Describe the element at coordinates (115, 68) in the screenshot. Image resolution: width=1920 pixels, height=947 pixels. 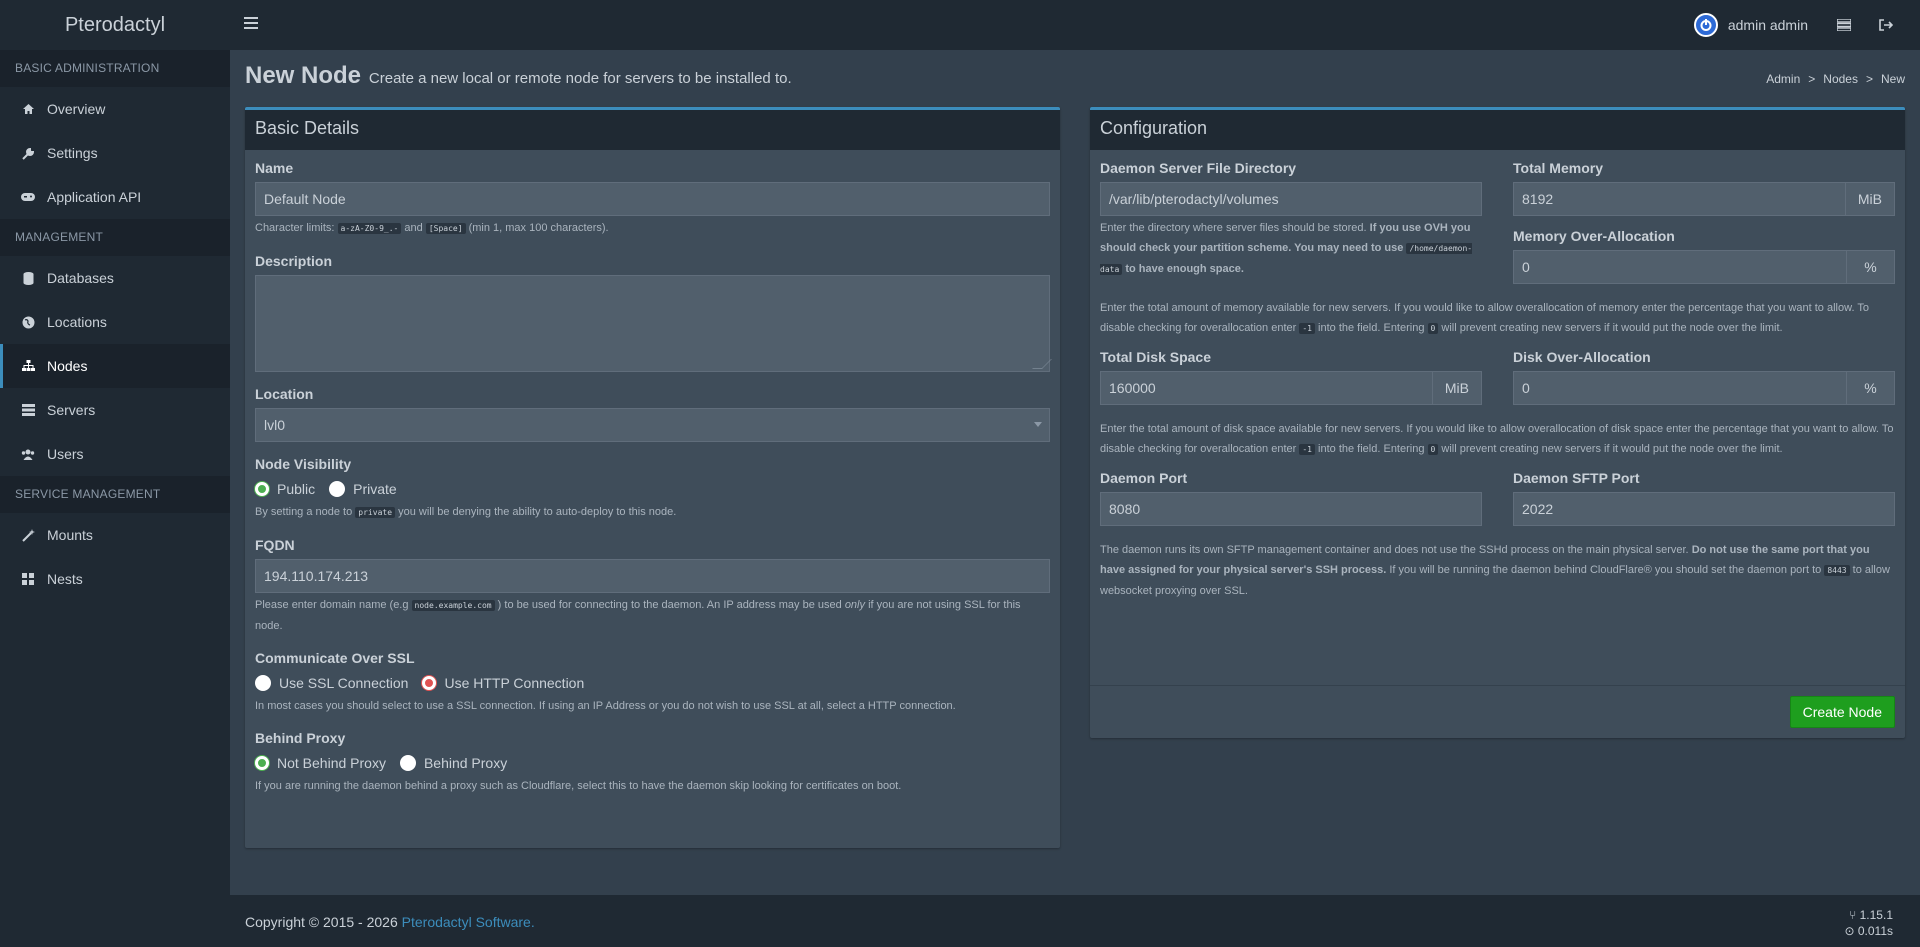
I see `sidebar-header-basic: BASIC ADMINISTRATION` at that location.